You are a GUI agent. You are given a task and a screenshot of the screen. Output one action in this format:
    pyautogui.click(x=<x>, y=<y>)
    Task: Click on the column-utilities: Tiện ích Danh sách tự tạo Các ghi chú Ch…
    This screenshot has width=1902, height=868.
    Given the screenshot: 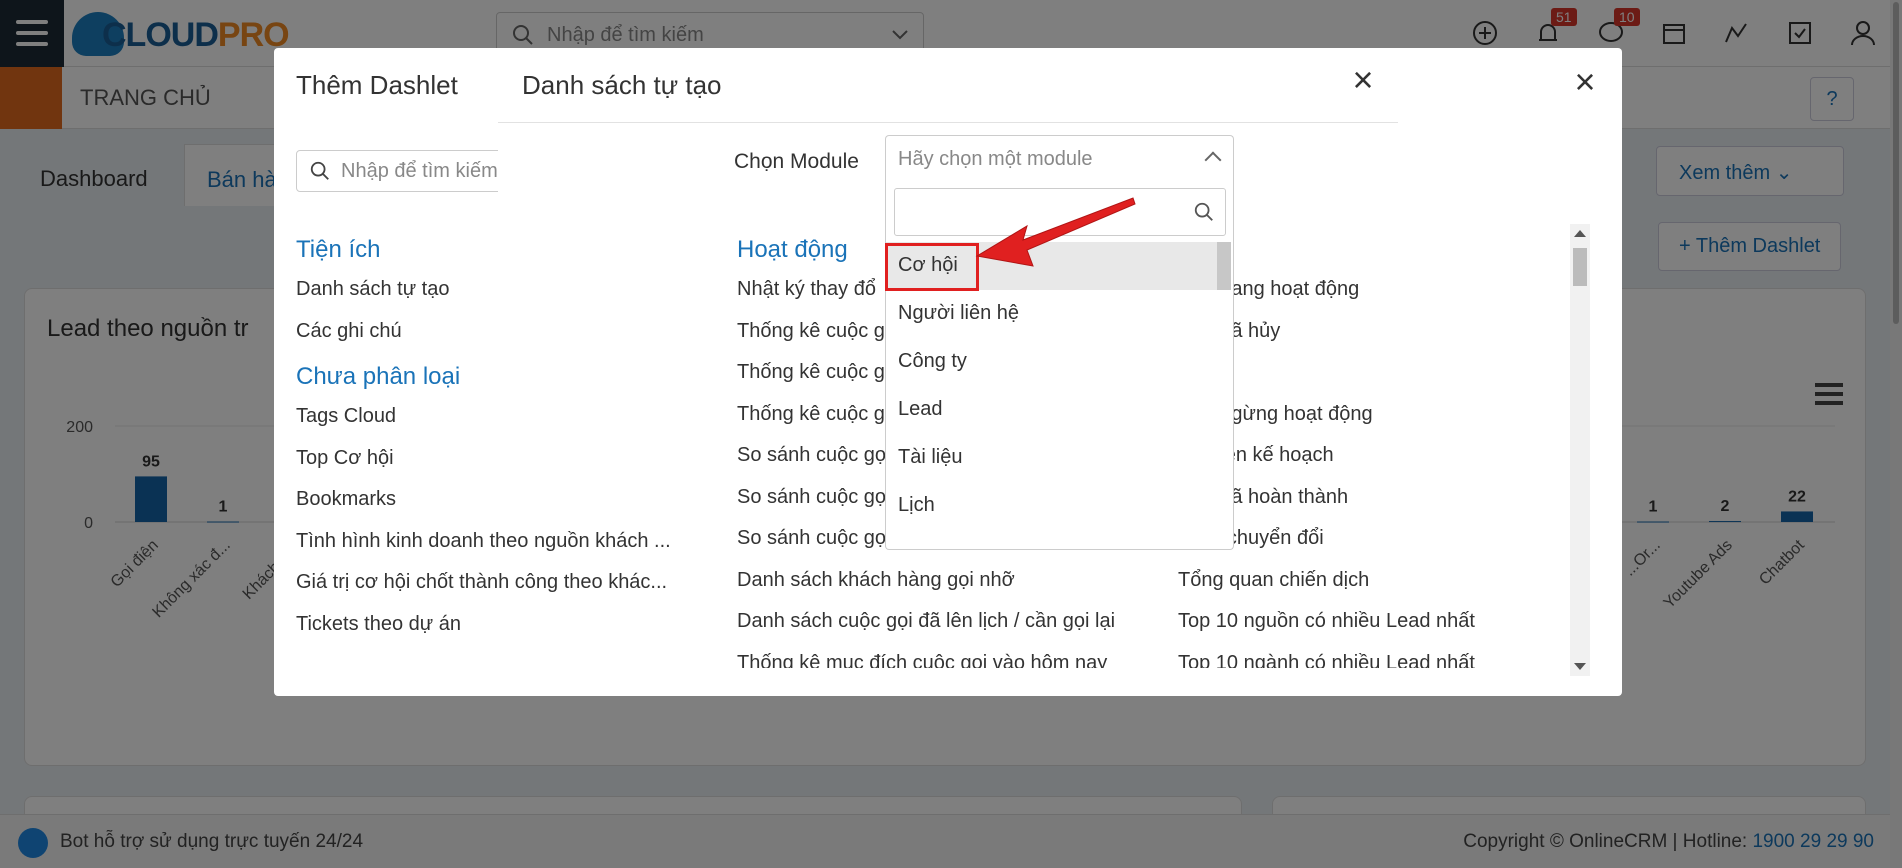 What is the action you would take?
    pyautogui.click(x=506, y=444)
    